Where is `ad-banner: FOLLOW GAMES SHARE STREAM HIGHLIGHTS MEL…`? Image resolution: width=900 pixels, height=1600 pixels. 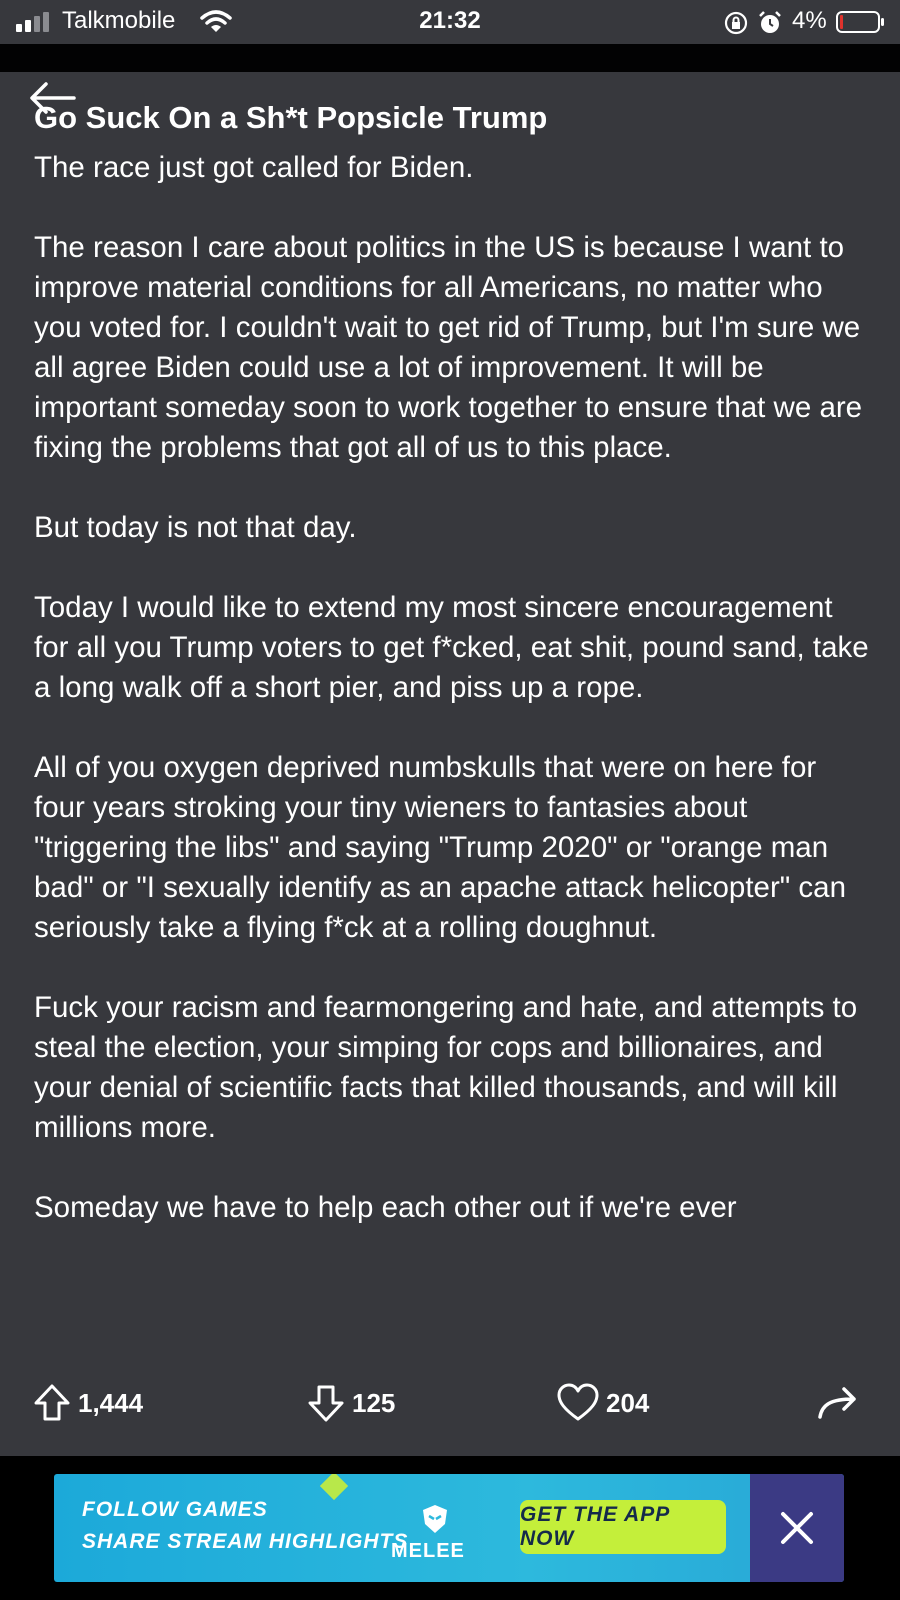
ad-banner: FOLLOW GAMES SHARE STREAM HIGHLIGHTS MEL… is located at coordinates (449, 1528).